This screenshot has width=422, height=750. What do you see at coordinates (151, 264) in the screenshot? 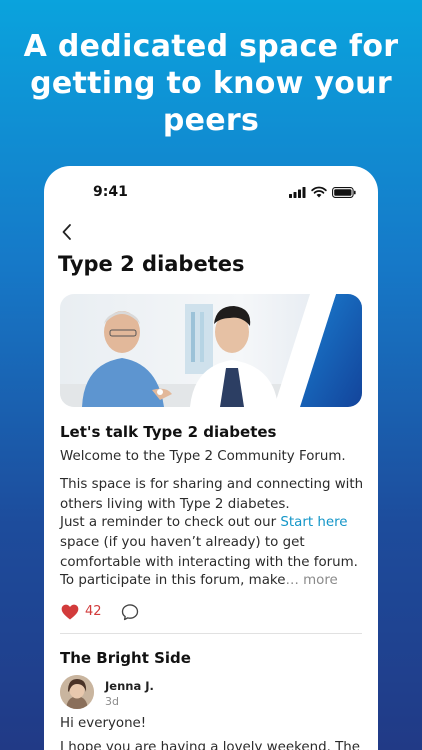
I see `page-title: Type 2 diabetes` at bounding box center [151, 264].